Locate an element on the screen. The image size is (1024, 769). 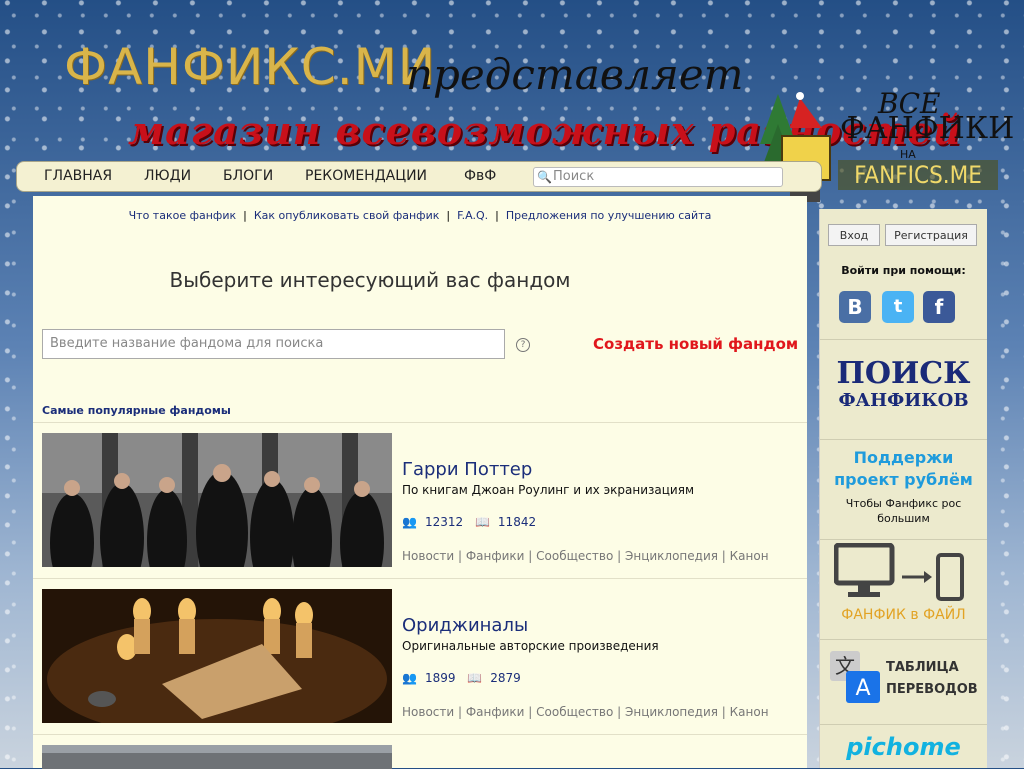
poisk-line1: ПОИСК is located at coordinates (903, 373).